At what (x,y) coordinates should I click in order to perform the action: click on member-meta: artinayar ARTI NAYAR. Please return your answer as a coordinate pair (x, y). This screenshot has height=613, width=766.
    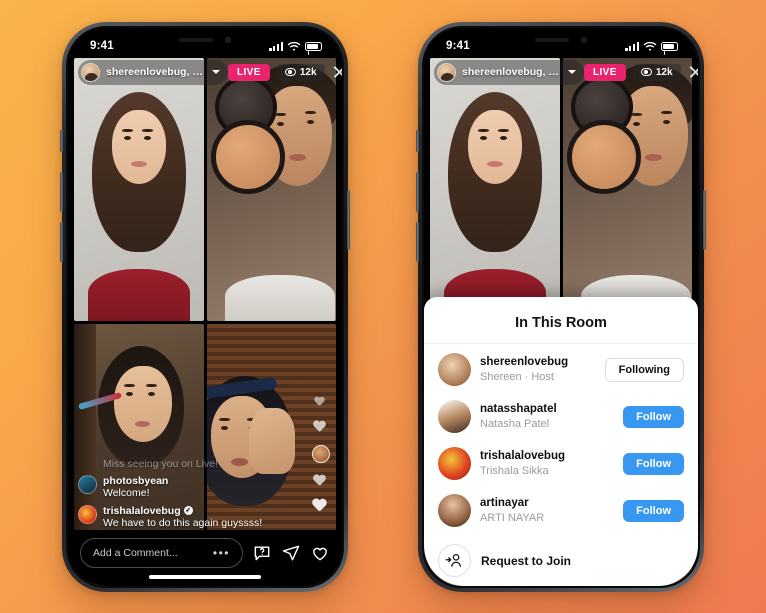
    Looking at the image, I should click on (547, 510).